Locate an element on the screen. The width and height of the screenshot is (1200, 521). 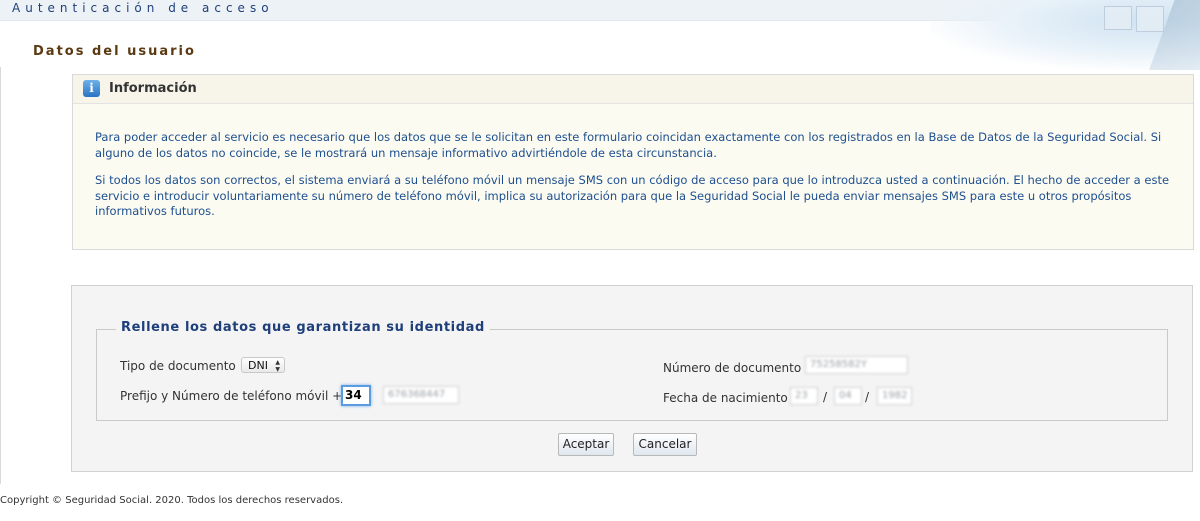
document-type-label: Tipo de documento is located at coordinates (178, 366).